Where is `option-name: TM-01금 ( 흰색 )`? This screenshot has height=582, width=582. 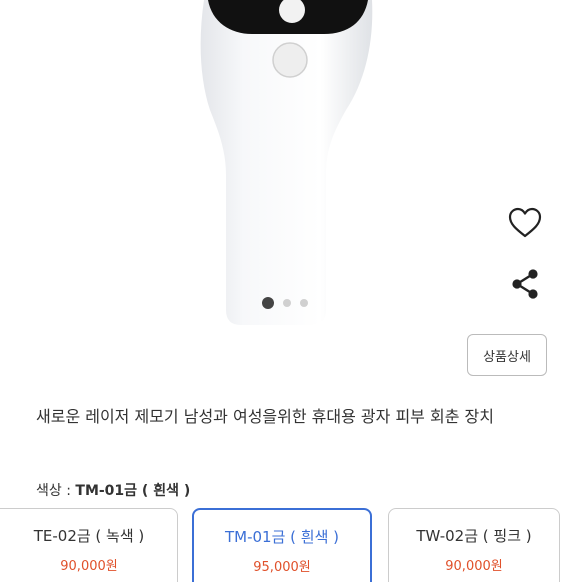 option-name: TM-01금 ( 흰색 ) is located at coordinates (281, 537).